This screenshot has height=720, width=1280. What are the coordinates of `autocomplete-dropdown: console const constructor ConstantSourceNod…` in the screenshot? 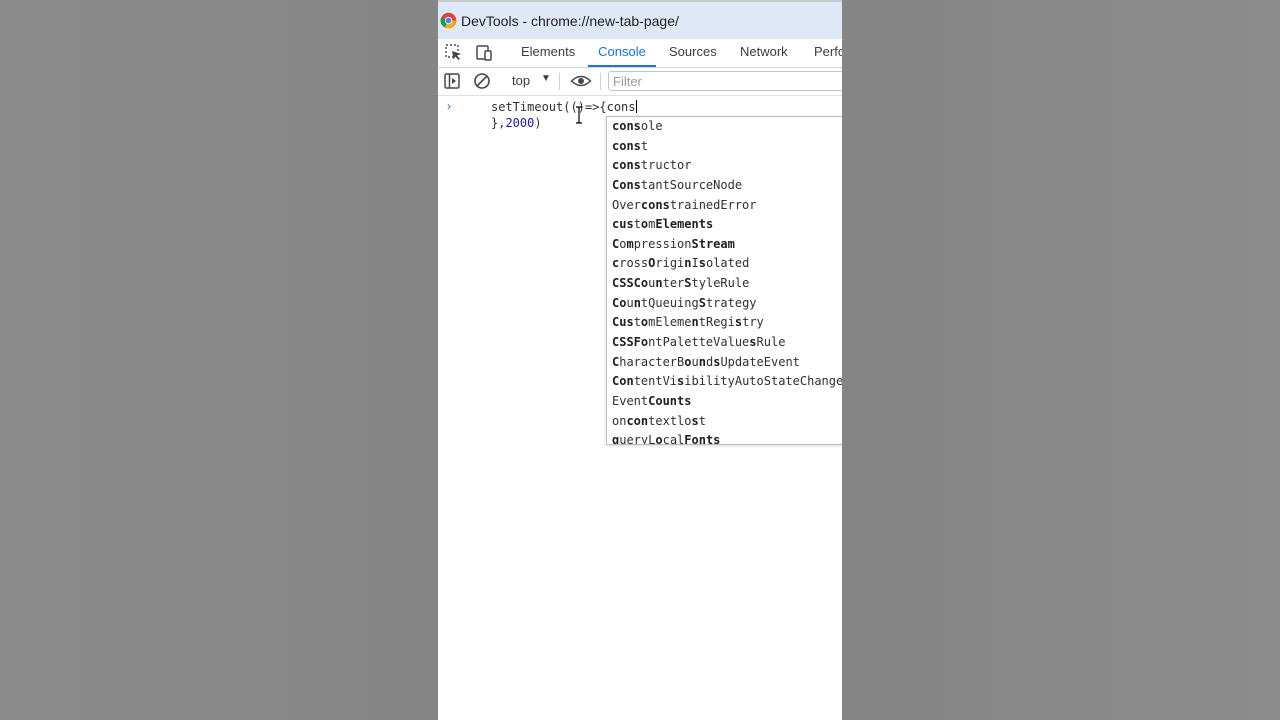 It's located at (724, 280).